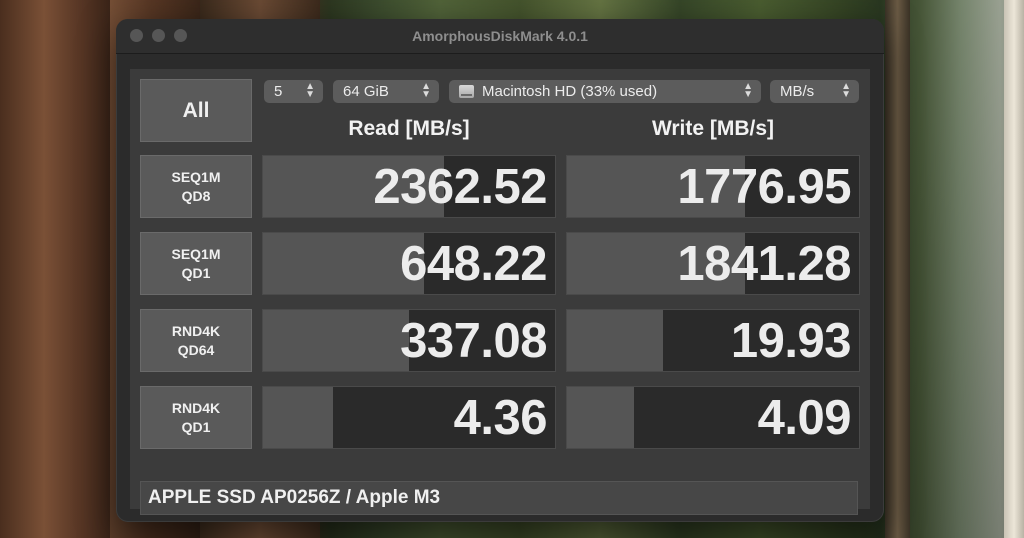 This screenshot has height=538, width=1024. Describe the element at coordinates (196, 340) in the screenshot. I see `test-button-rnd4k-qd64: RND4K QD64` at that location.